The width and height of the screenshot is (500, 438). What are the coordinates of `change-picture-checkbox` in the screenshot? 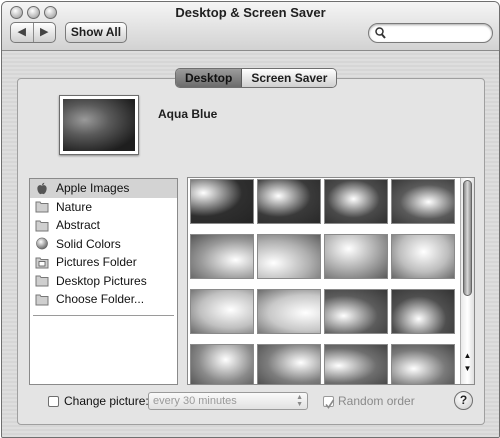 It's located at (53, 401).